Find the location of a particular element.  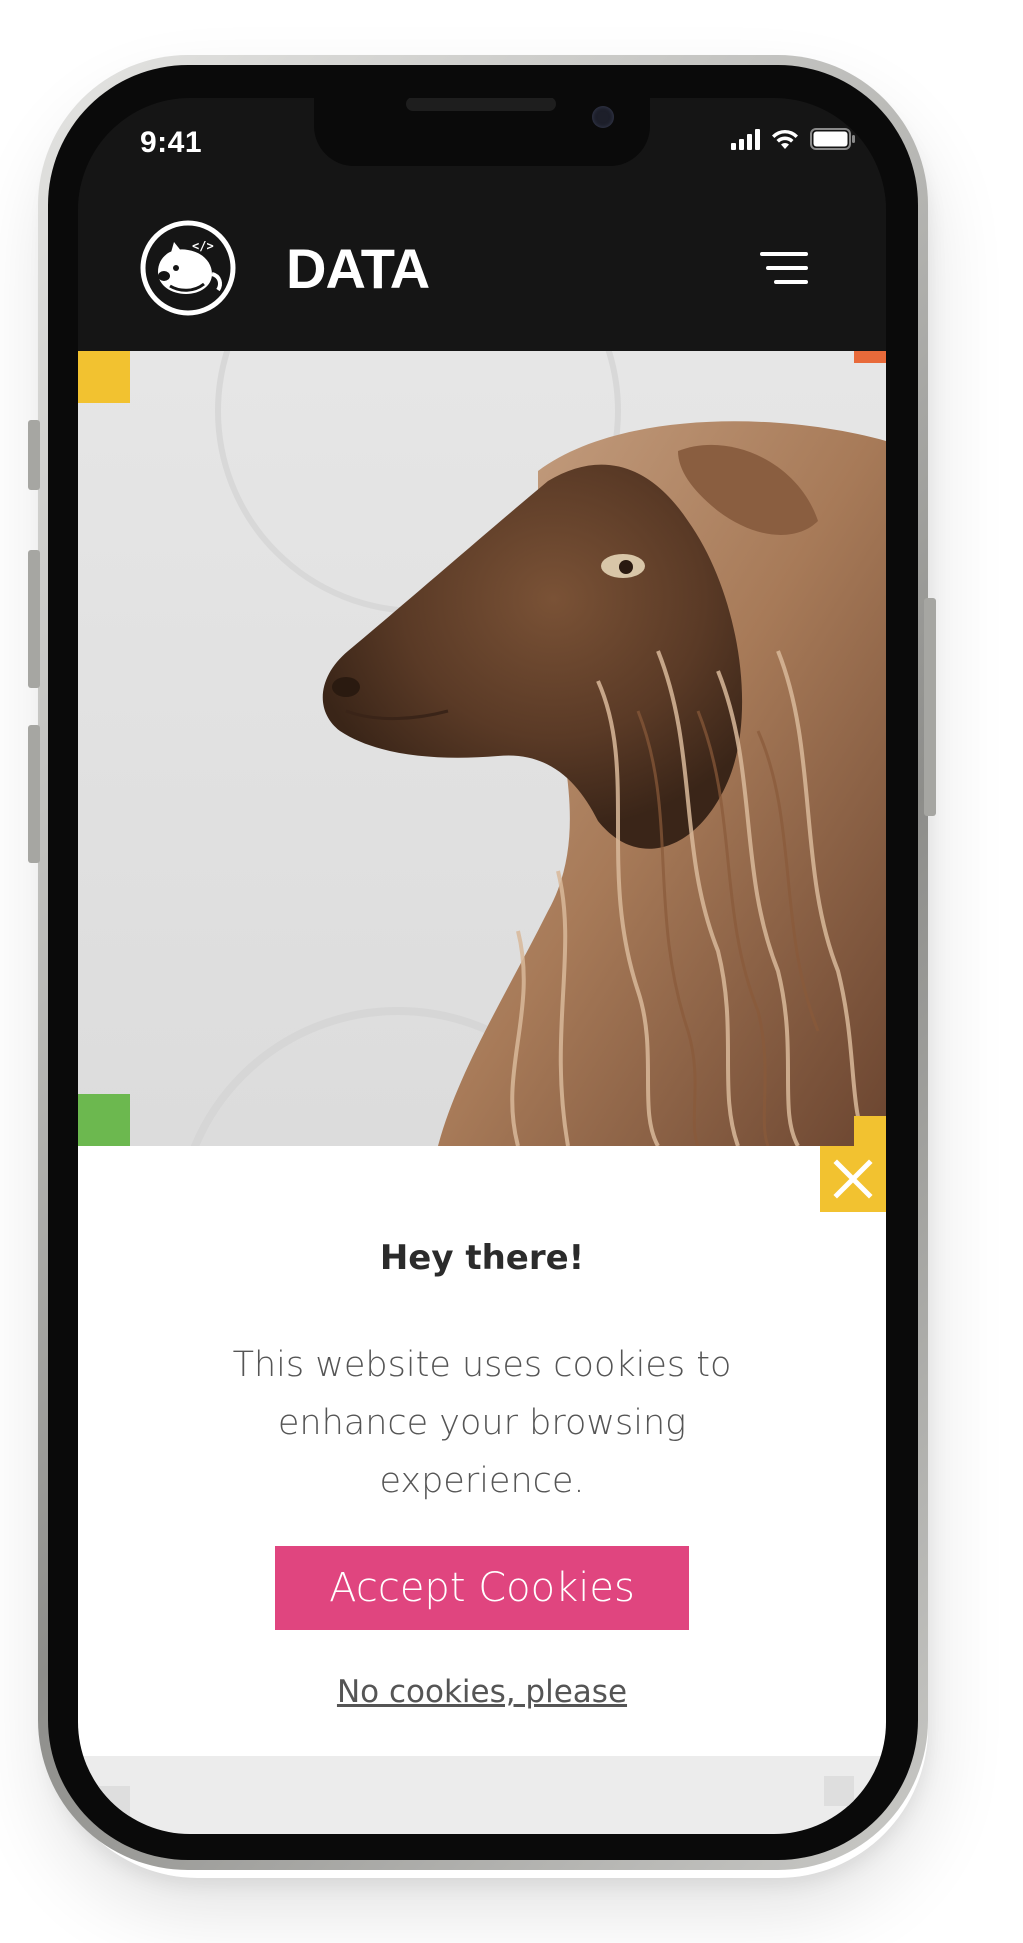

decline-cookies-link: No cookies, please is located at coordinates (482, 1692).